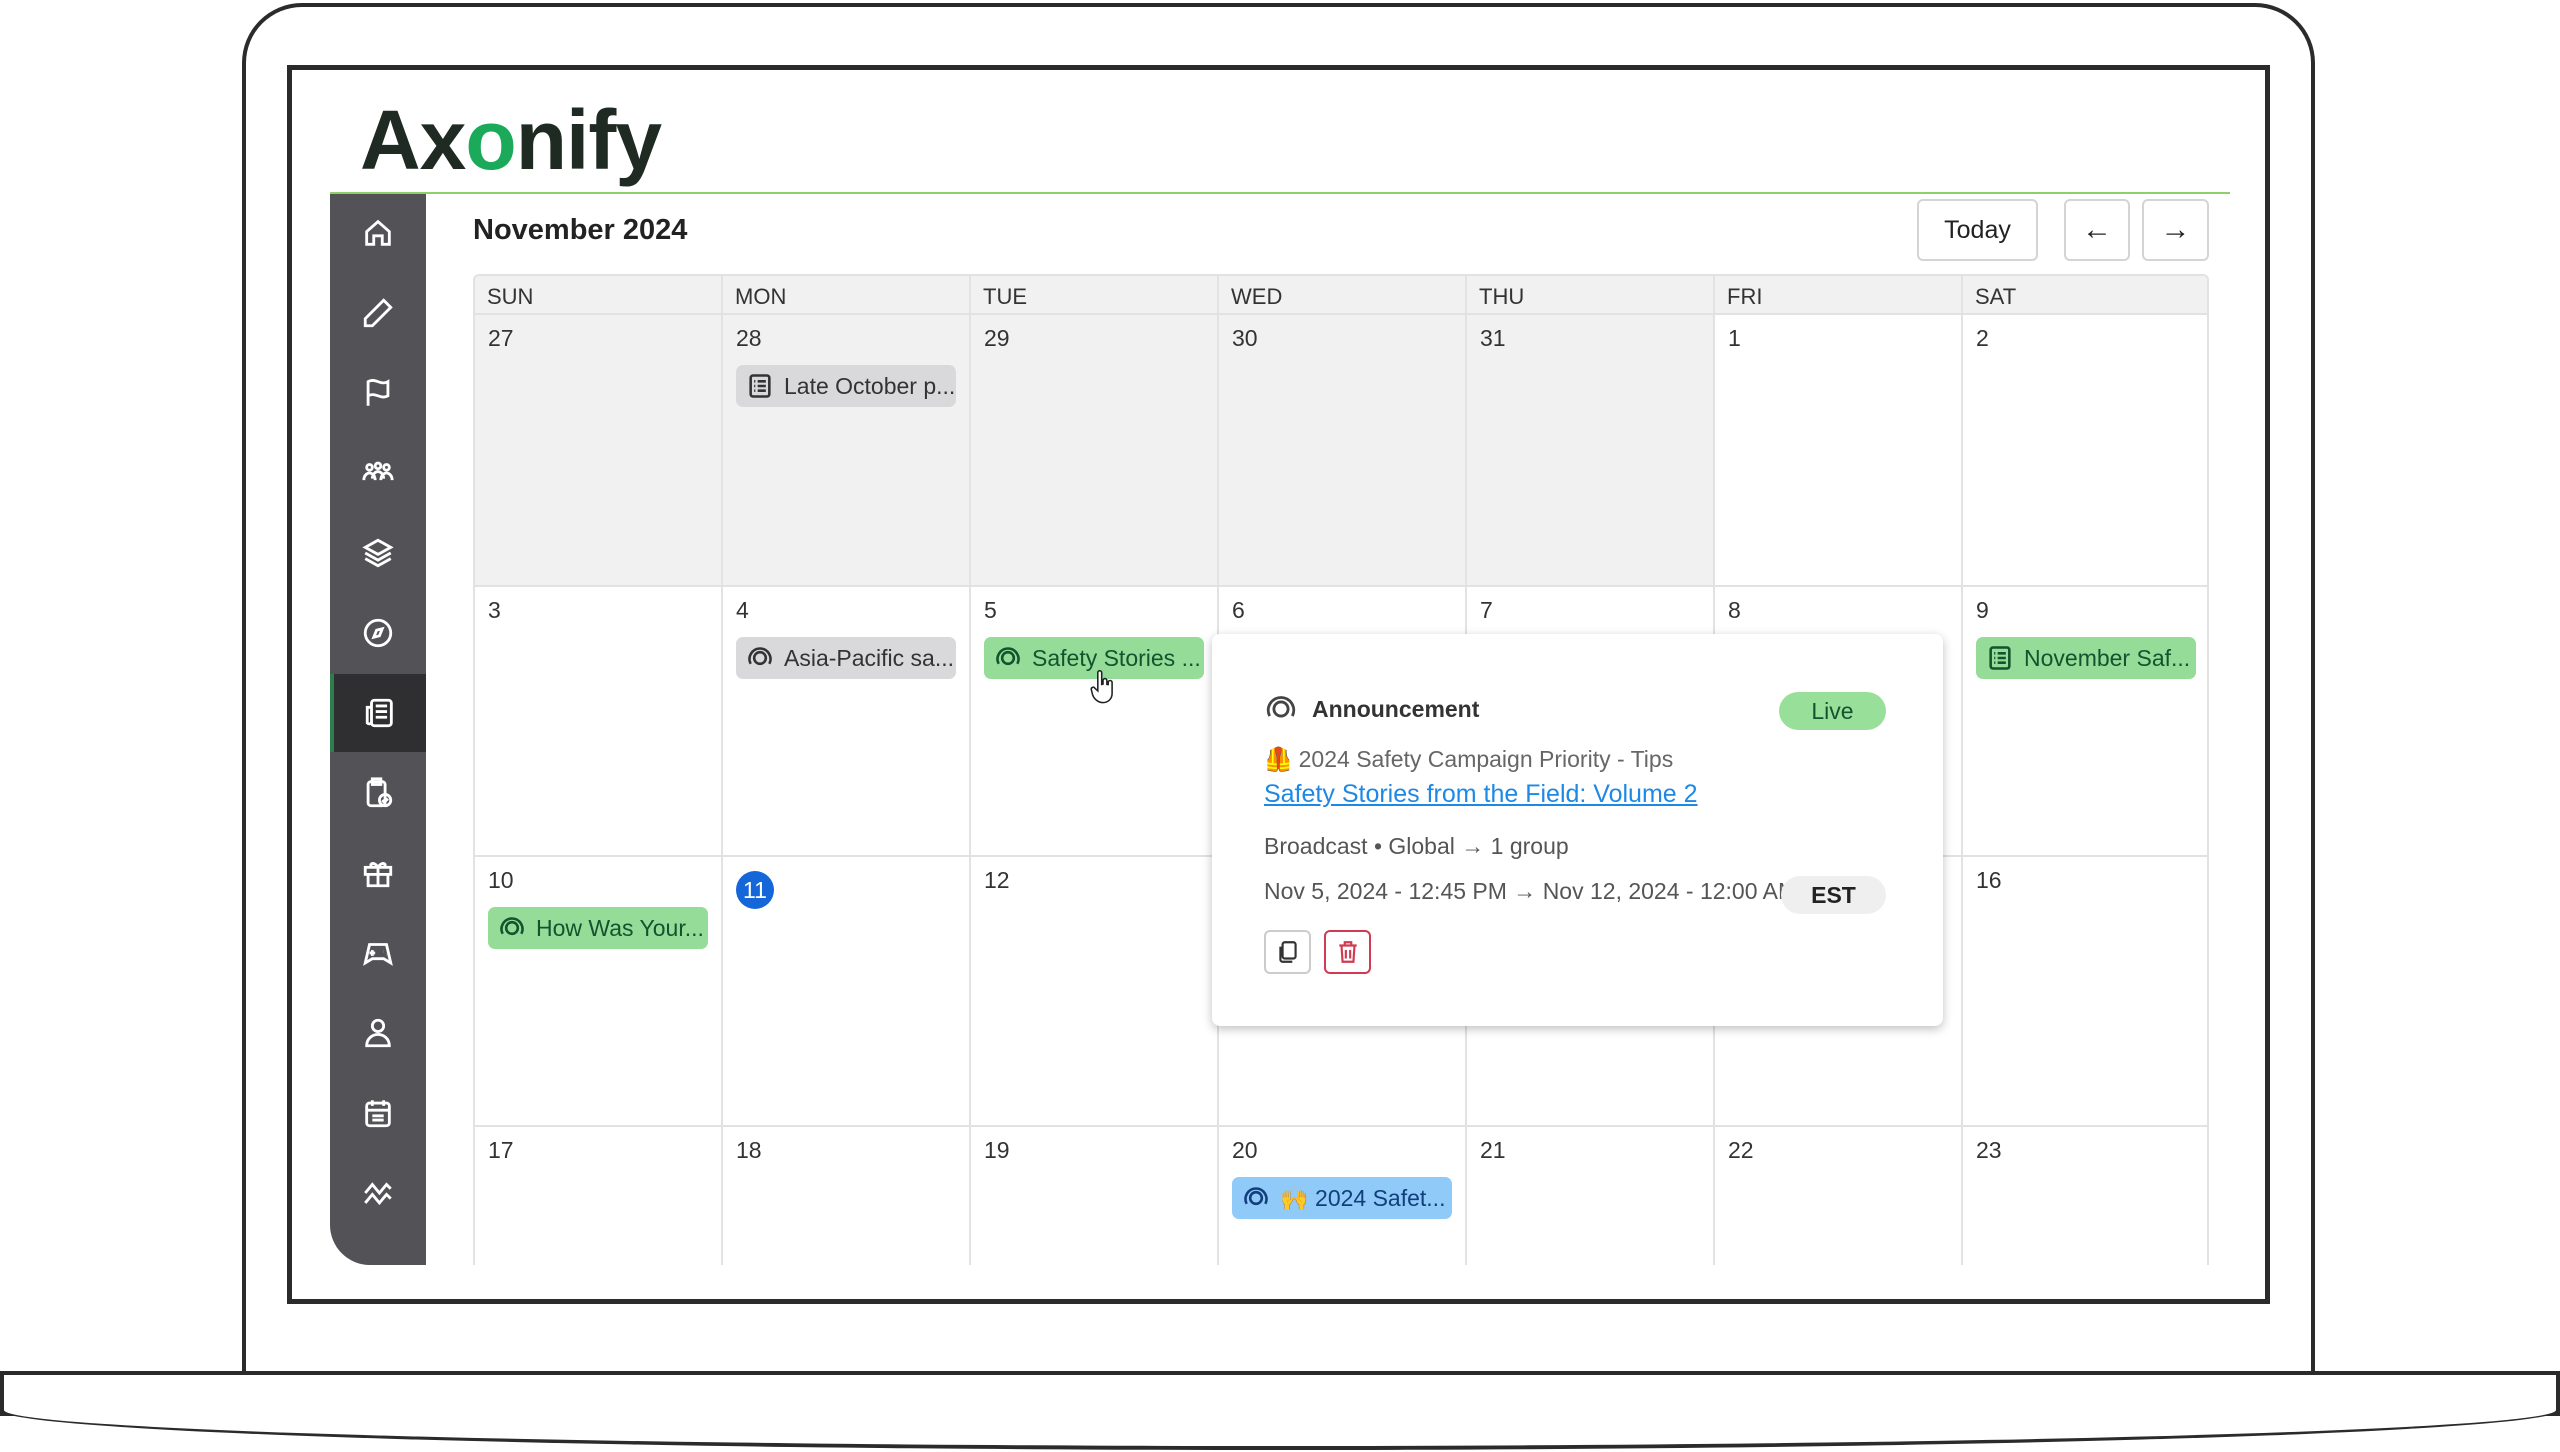 The width and height of the screenshot is (2560, 1452). I want to click on home-icon, so click(378, 232).